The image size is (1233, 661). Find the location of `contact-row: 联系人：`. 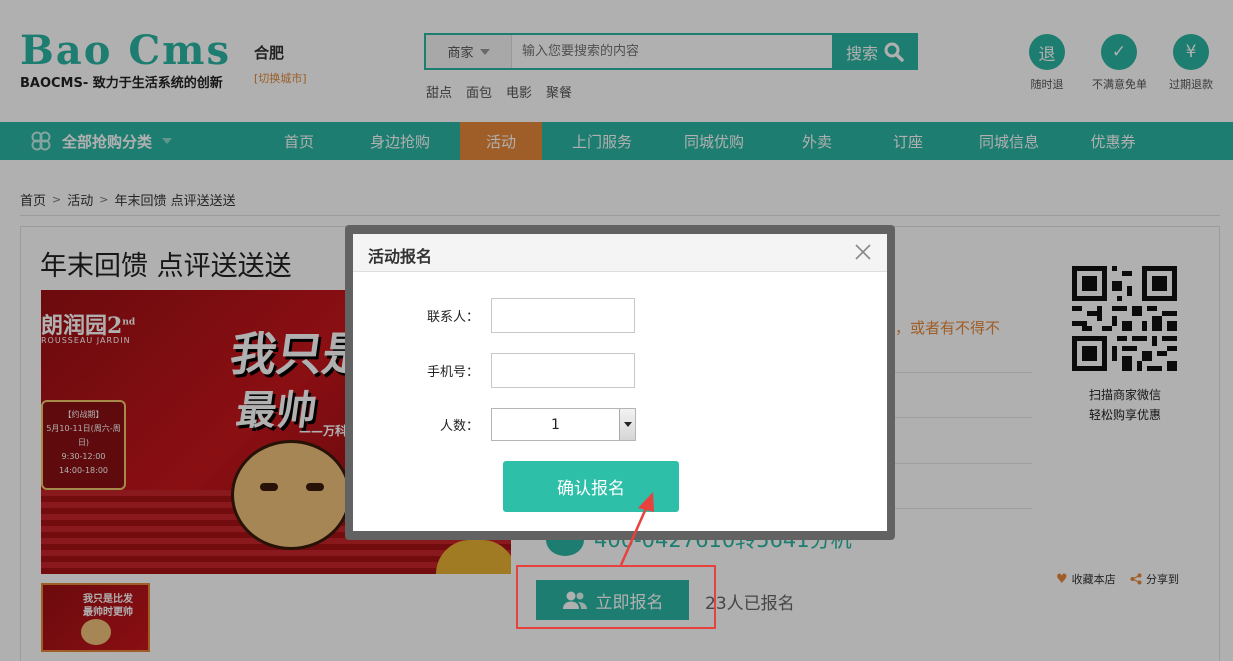

contact-row: 联系人： is located at coordinates (494, 315).